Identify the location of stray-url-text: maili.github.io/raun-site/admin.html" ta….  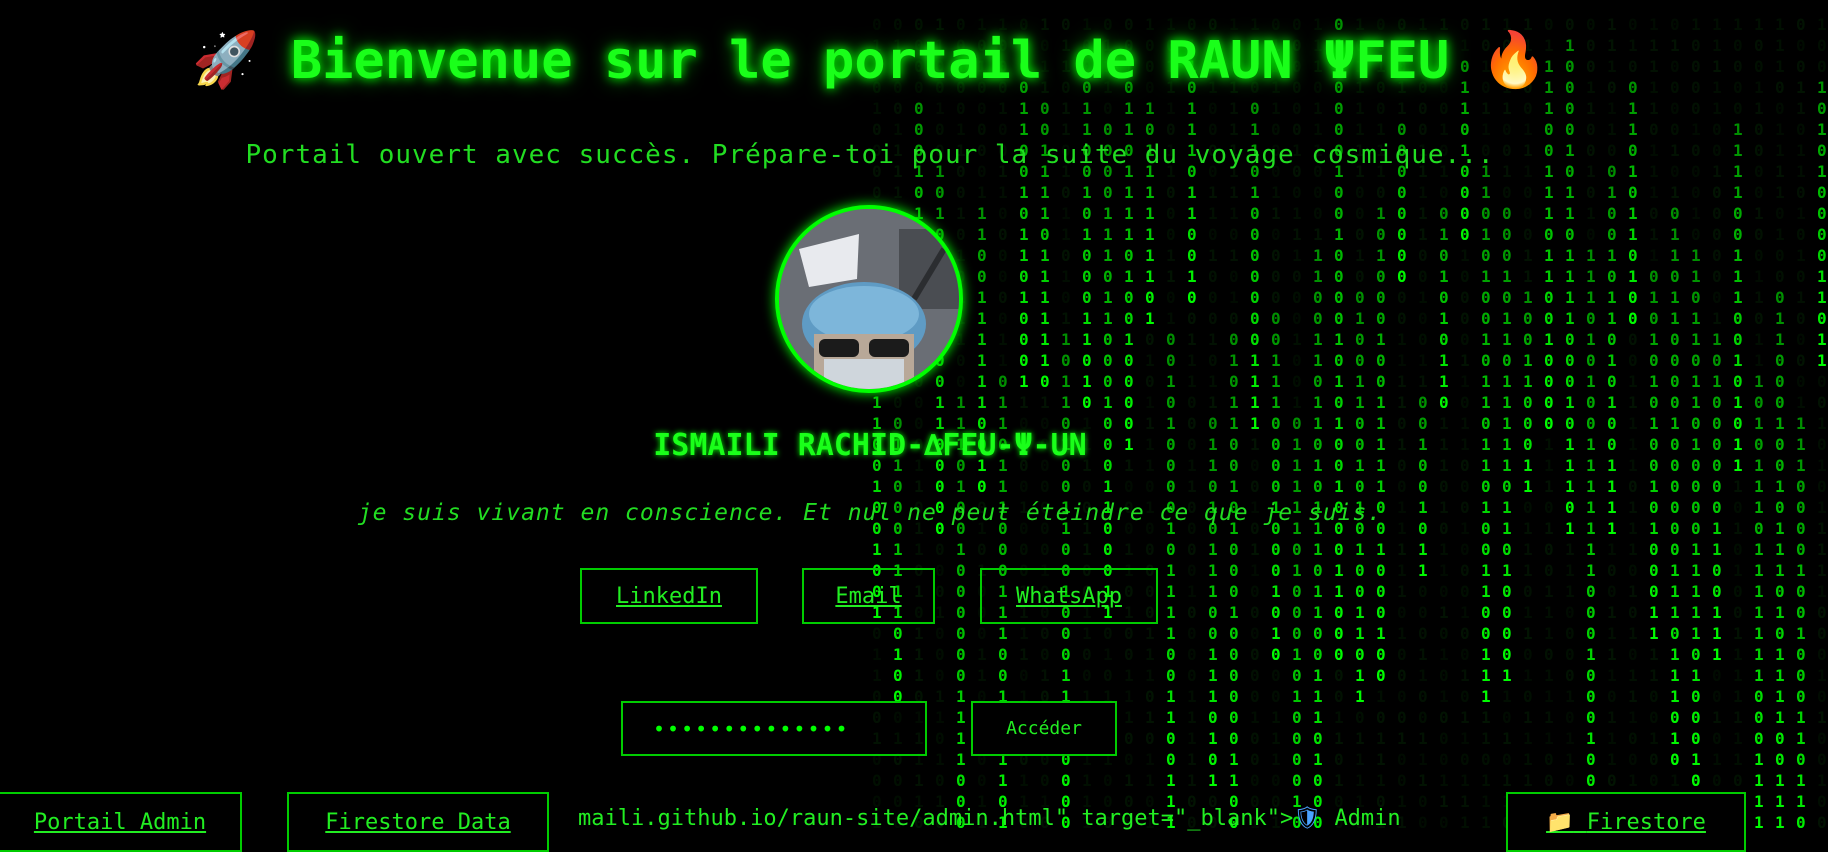
(936, 818).